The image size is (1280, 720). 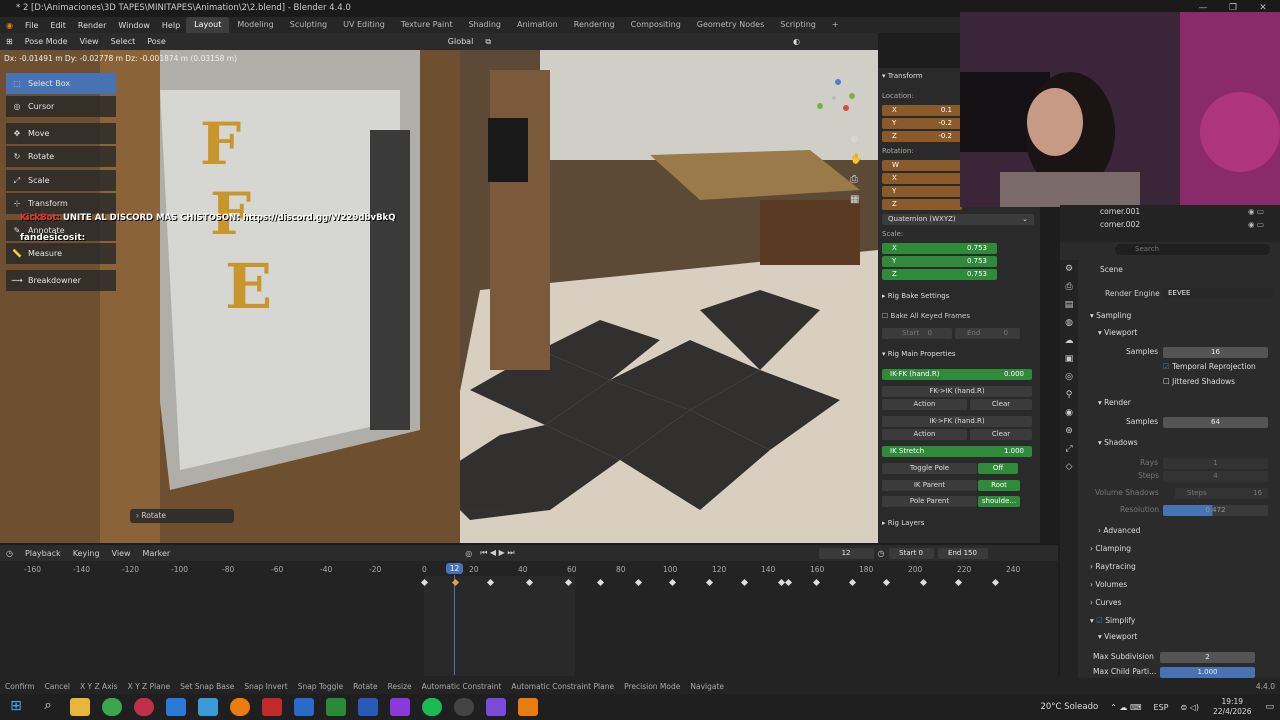 I want to click on rot-x-field: X, so click(x=922, y=178).